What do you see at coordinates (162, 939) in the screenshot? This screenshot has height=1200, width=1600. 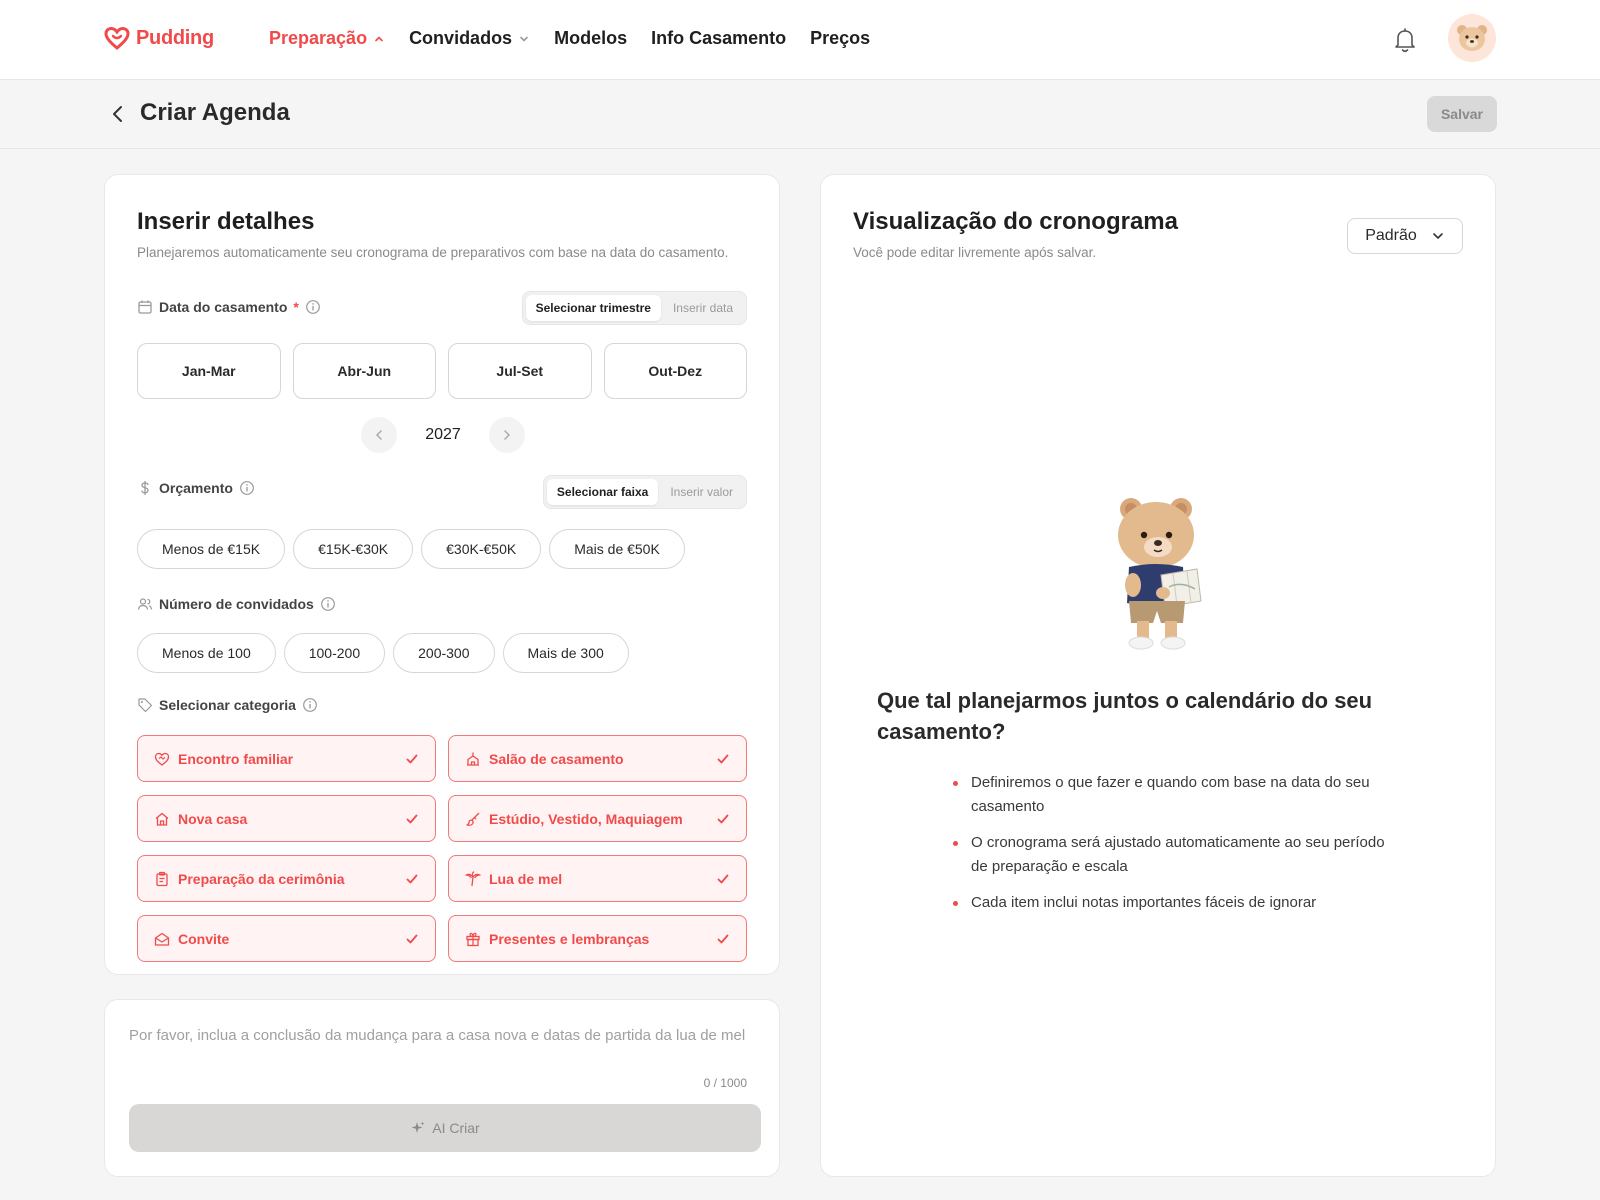 I see `mail-open-icon` at bounding box center [162, 939].